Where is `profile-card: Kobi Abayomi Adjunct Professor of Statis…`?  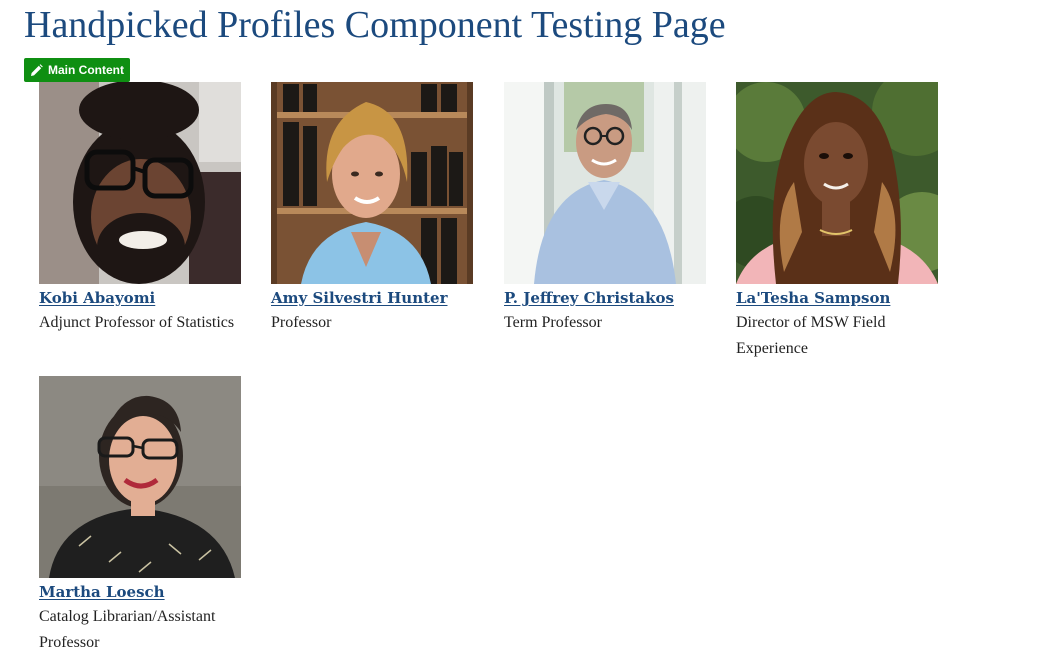
profile-card: Kobi Abayomi Adjunct Professor of Statis… is located at coordinates (144, 209).